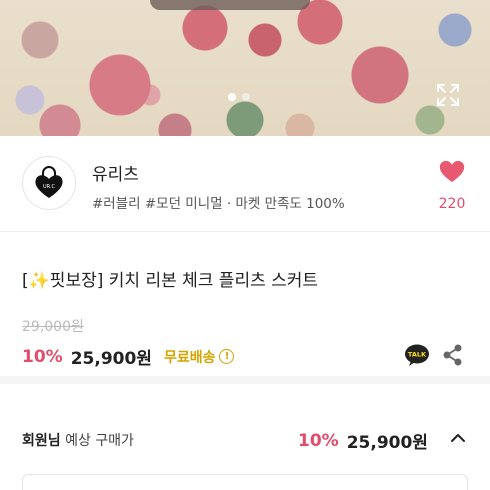 This screenshot has height=490, width=490. What do you see at coordinates (318, 440) in the screenshot?
I see `member-discount-rate: 10%` at bounding box center [318, 440].